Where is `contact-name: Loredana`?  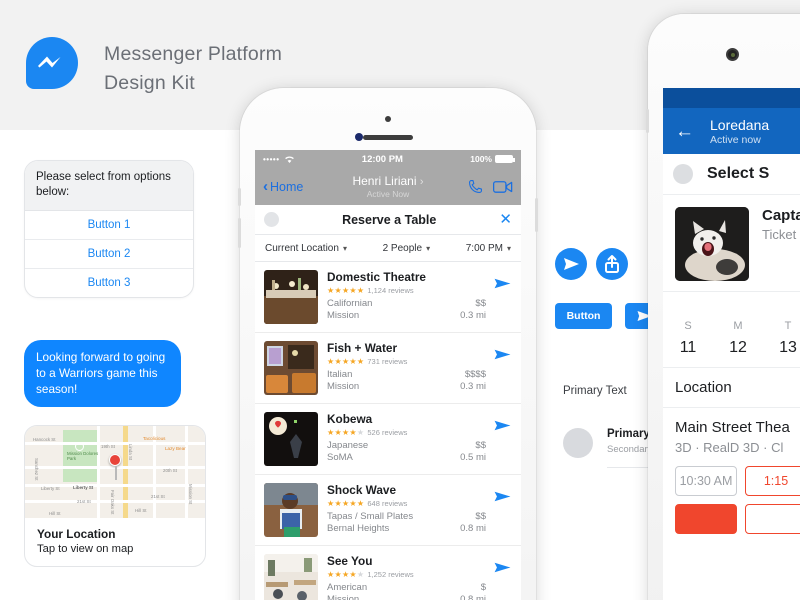
contact-name: Loredana is located at coordinates (740, 124).